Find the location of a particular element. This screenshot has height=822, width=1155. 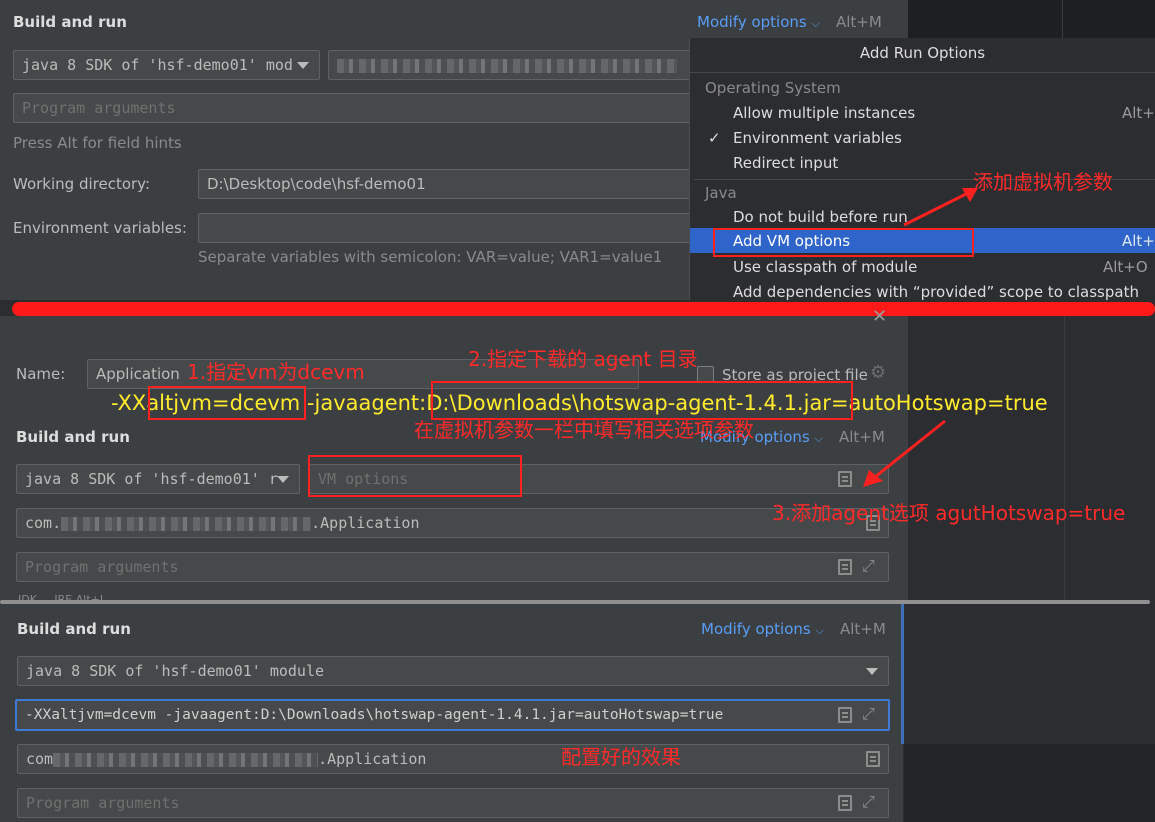

highlight-vm-options is located at coordinates (415, 476).